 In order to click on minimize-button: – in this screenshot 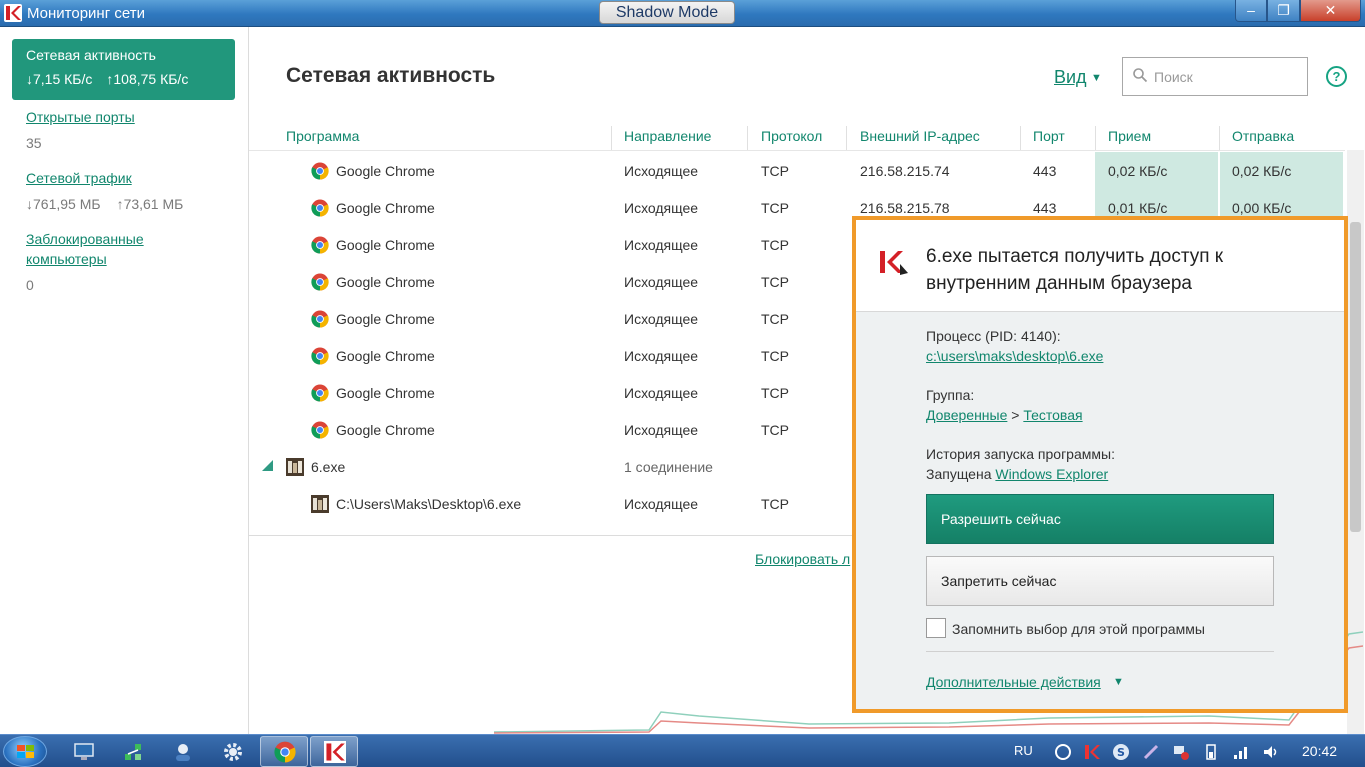, I will do `click(1251, 11)`.